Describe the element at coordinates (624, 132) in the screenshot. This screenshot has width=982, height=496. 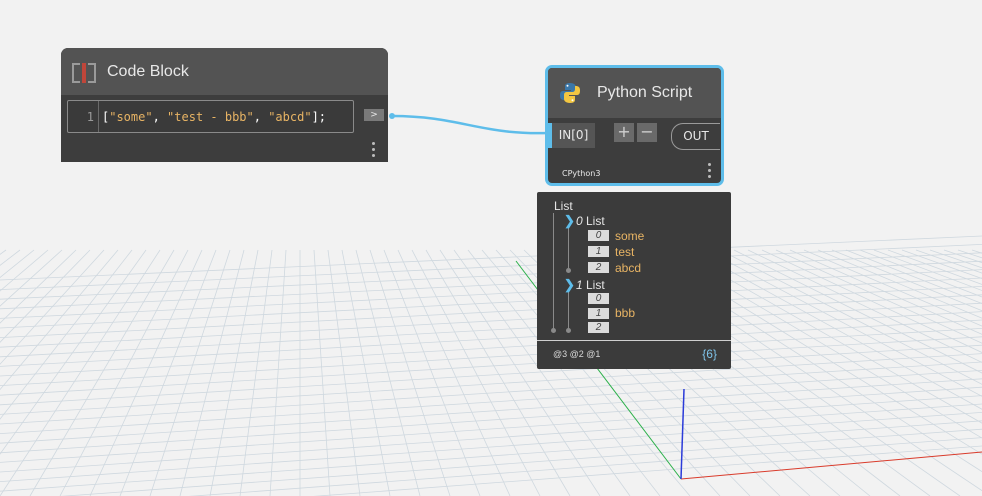
I see `add-input-button: +` at that location.